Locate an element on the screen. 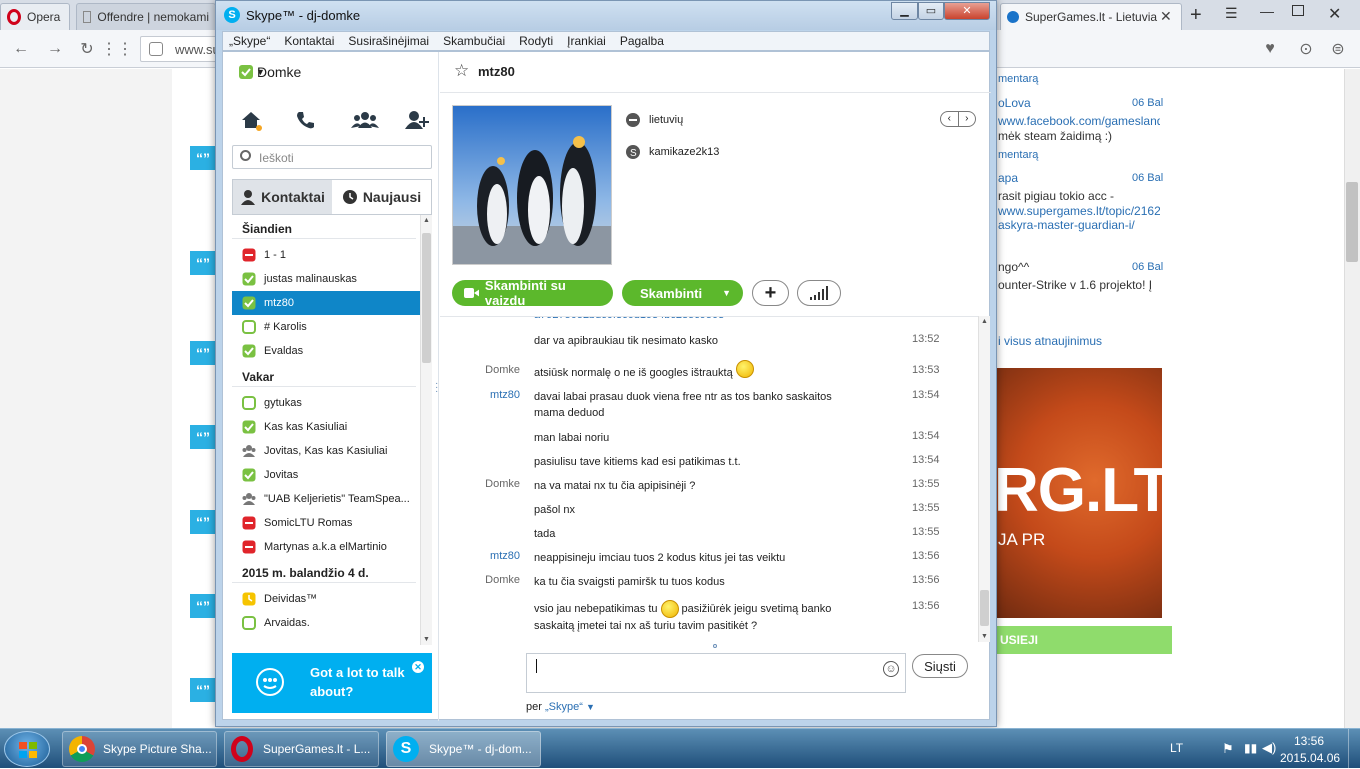  contact-item: Jovitas is located at coordinates (326, 475).